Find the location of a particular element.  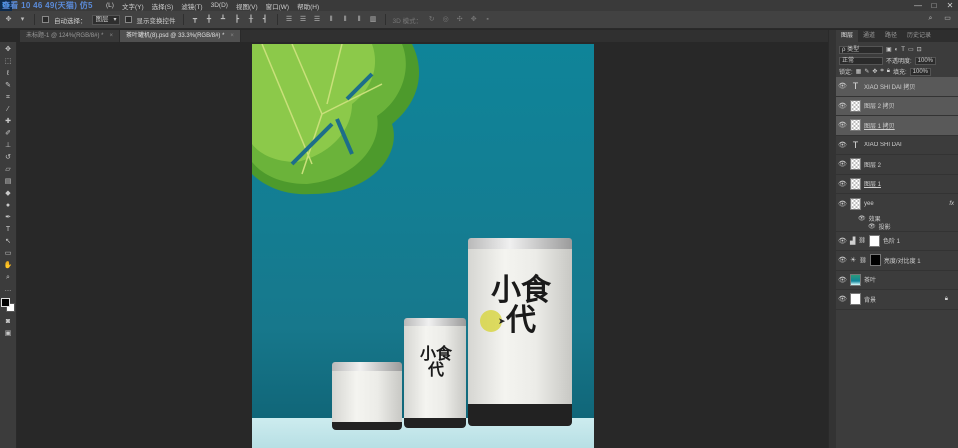

search-icon: ⌕ is located at coordinates (930, 19).